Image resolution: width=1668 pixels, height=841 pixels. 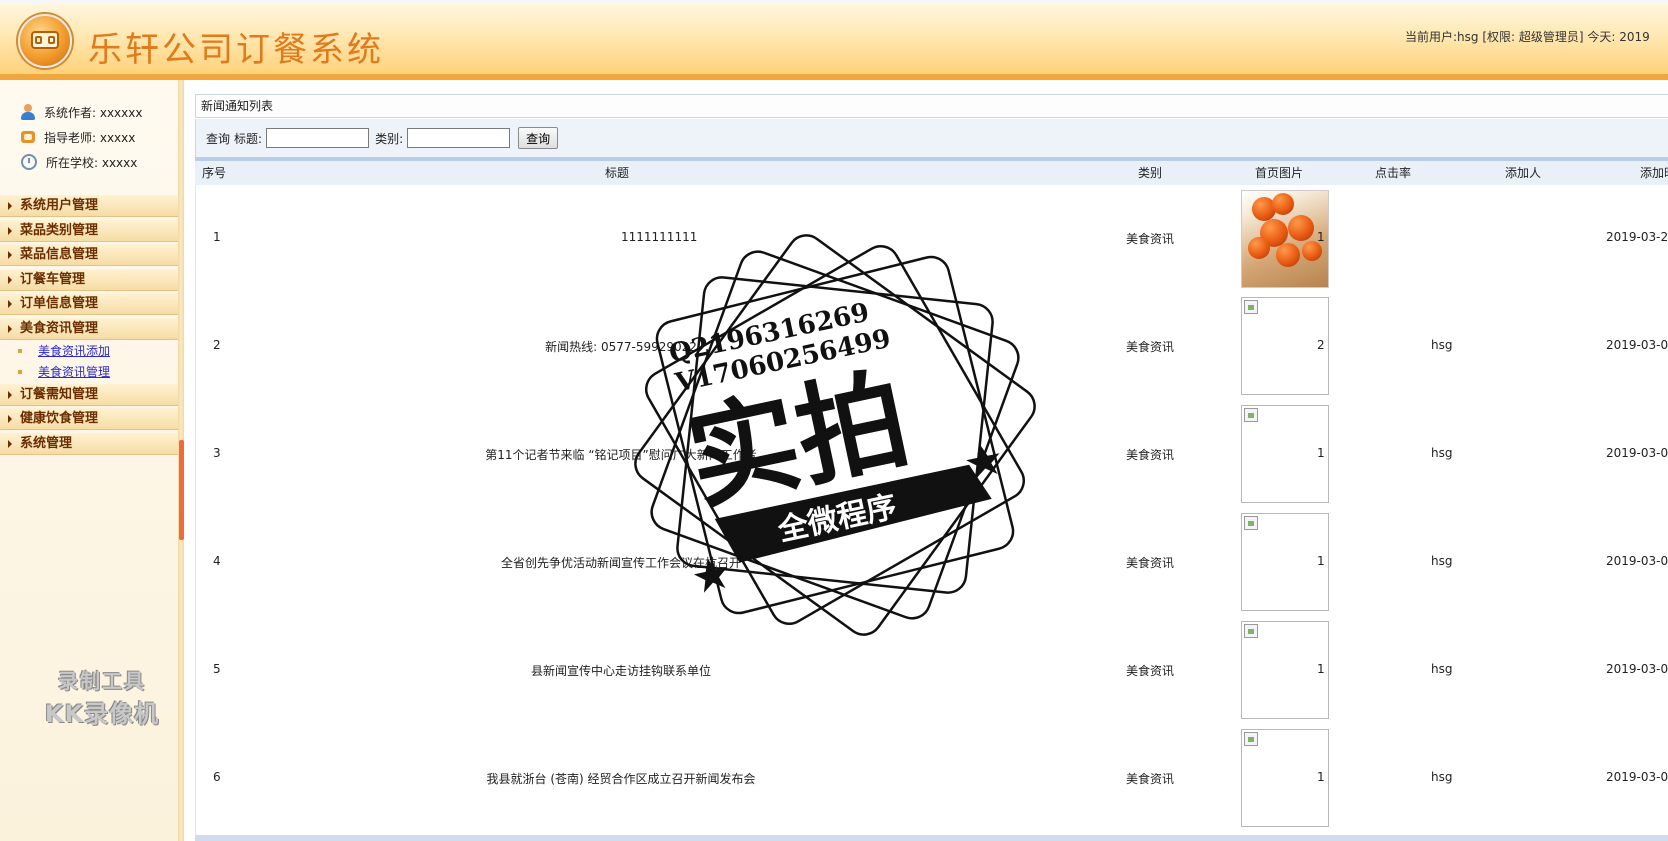 What do you see at coordinates (835, 435) in the screenshot?
I see `stamp-watermark: Q2196316269 V17060256499 实拍 全微程序` at bounding box center [835, 435].